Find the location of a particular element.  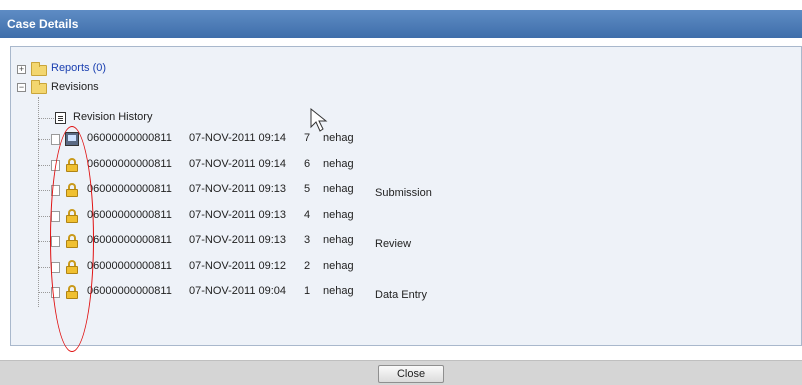

cursor-icon is located at coordinates (319, 122).